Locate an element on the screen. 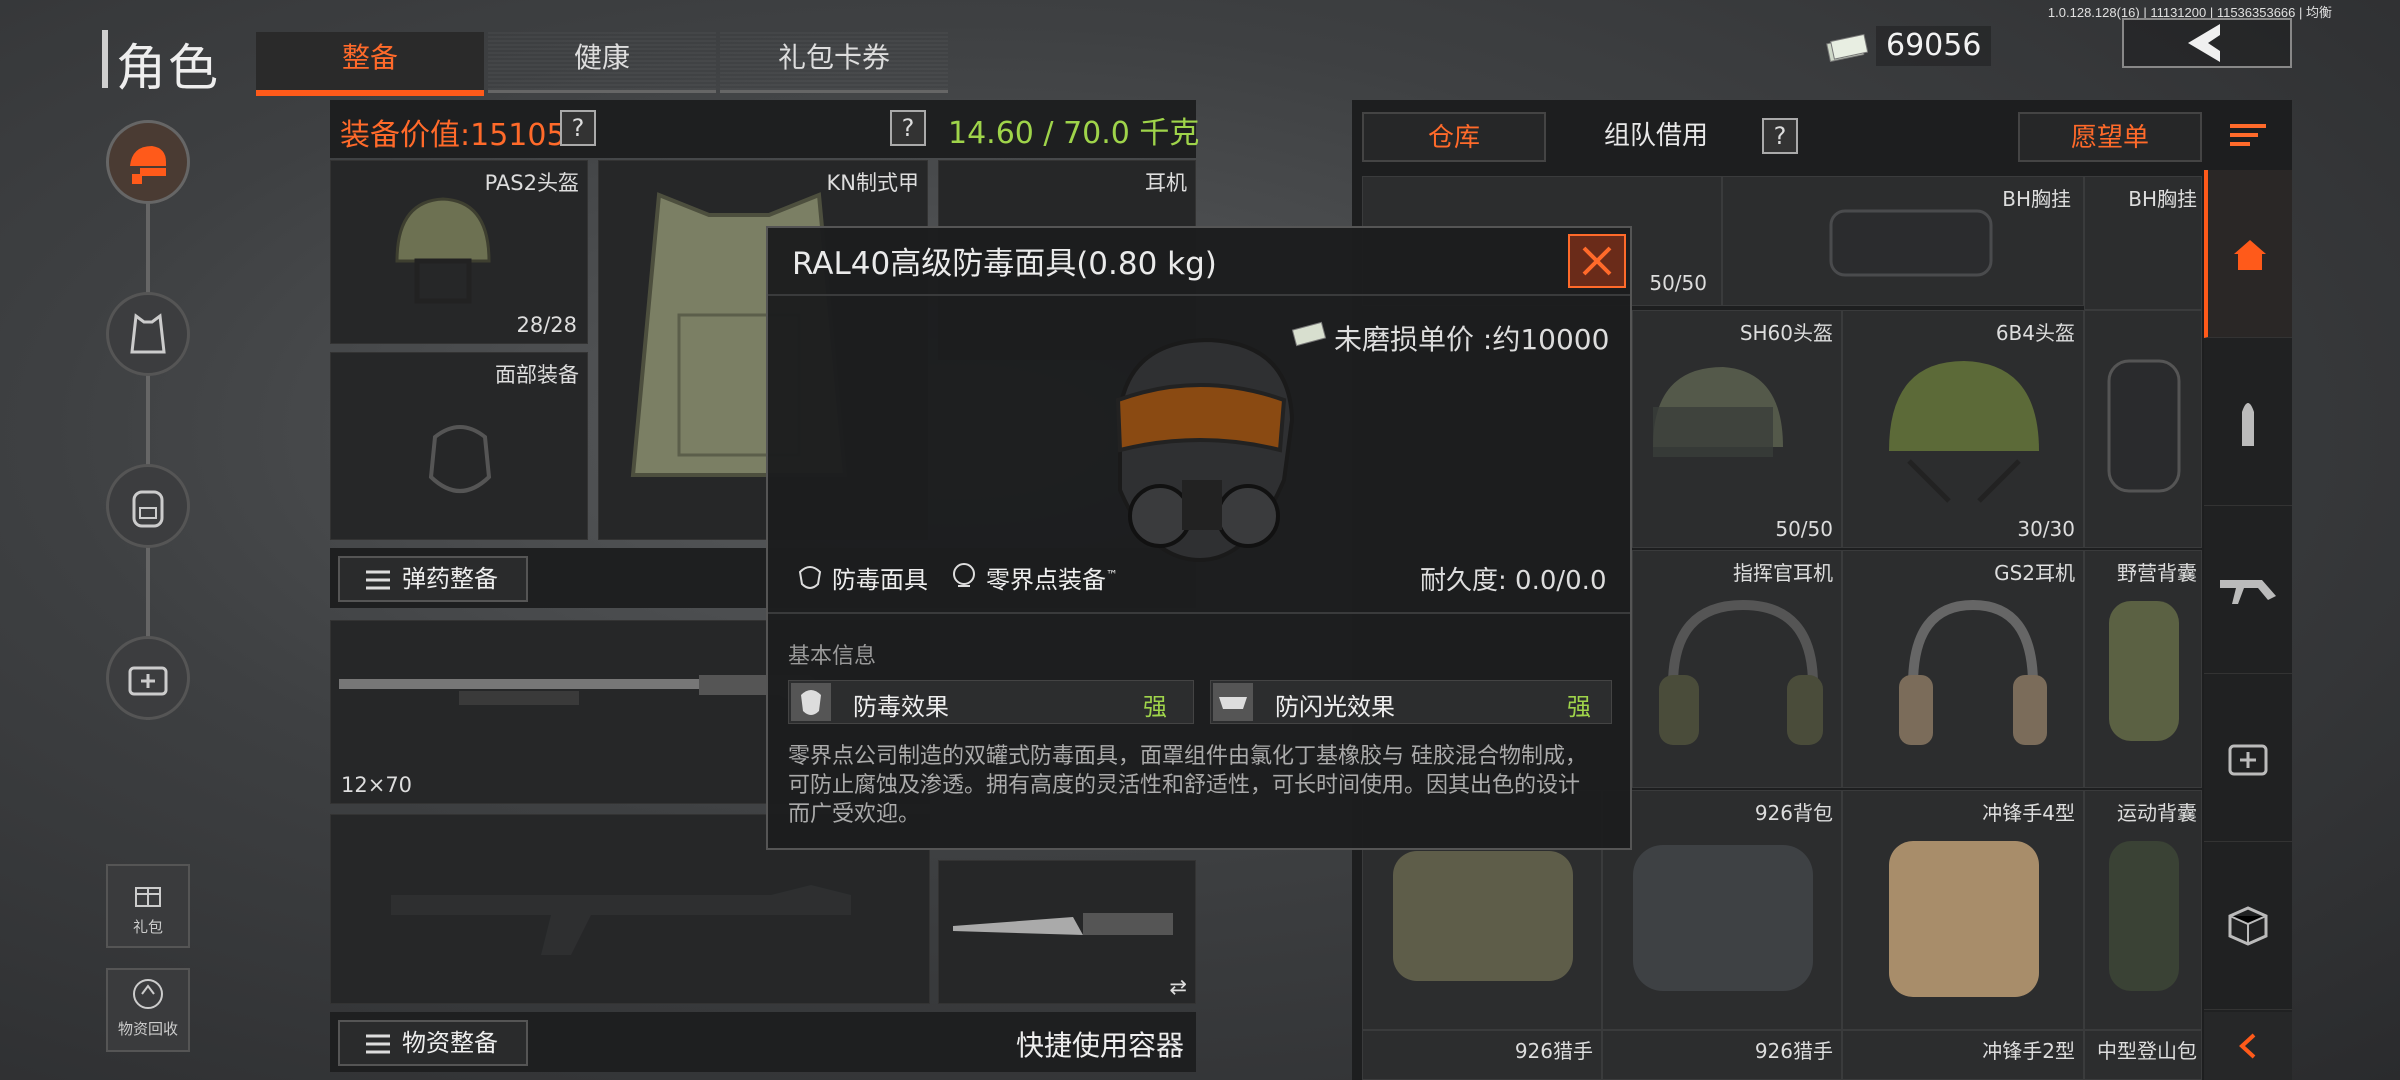 This screenshot has width=2400, height=1080. category-medical is located at coordinates (2248, 758).